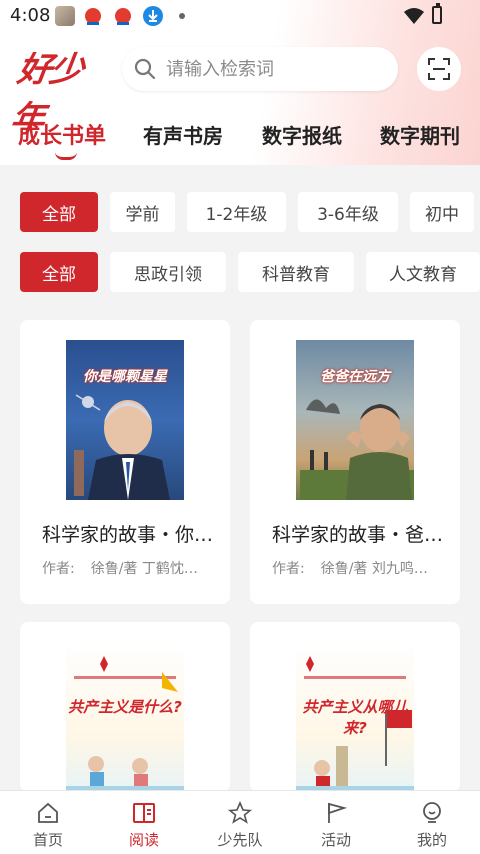 Image resolution: width=480 pixels, height=854 pixels. Describe the element at coordinates (144, 813) in the screenshot. I see `book-icon` at that location.